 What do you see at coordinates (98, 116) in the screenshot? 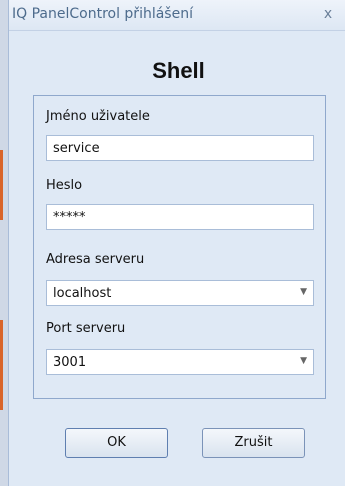
I see `username-label: Jméno uživatele` at bounding box center [98, 116].